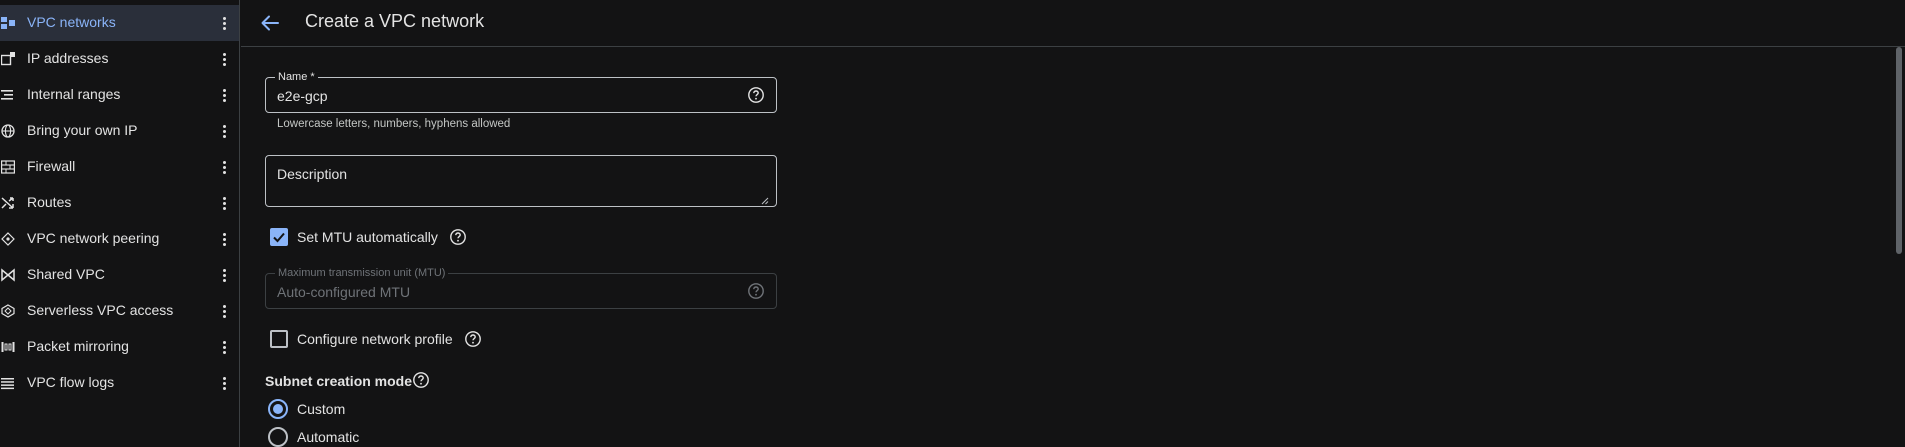 The width and height of the screenshot is (1905, 447). Describe the element at coordinates (100, 310) in the screenshot. I see `sidebar-item-label: Serverless VPC access` at that location.